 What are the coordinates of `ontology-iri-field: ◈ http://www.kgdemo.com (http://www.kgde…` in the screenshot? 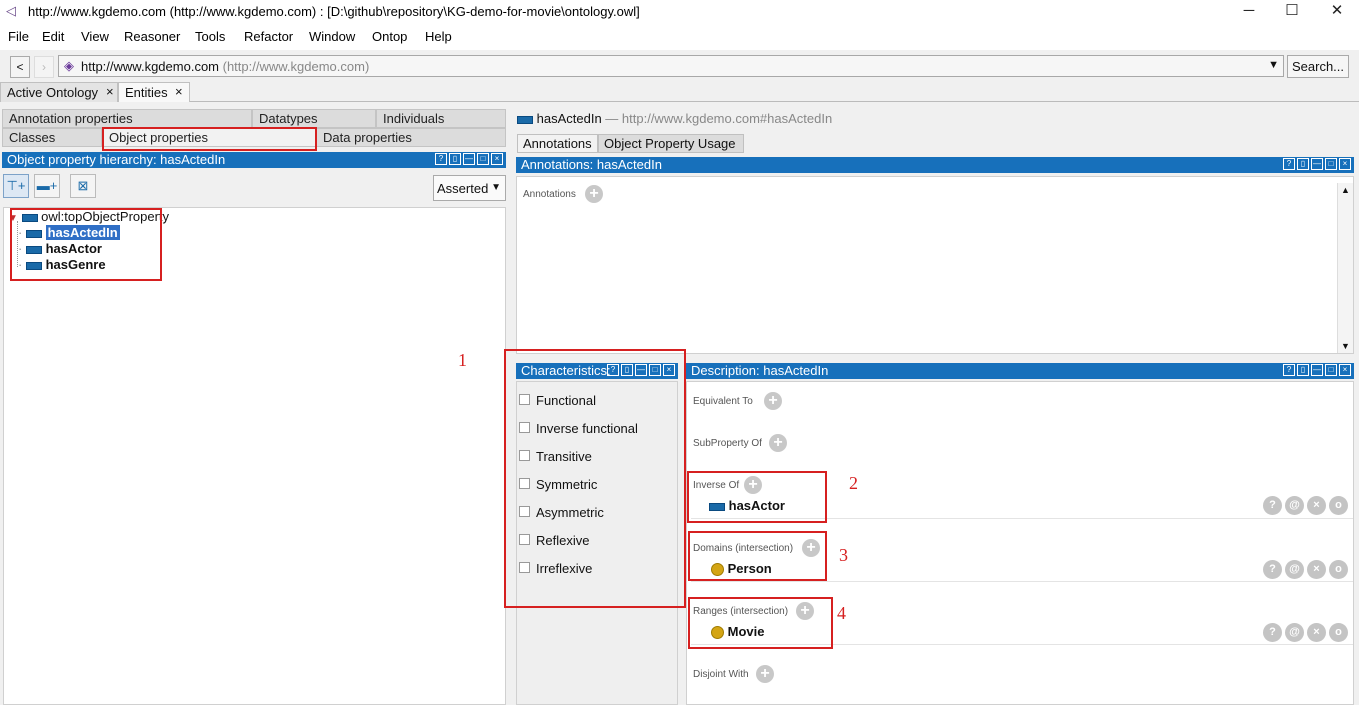 It's located at (671, 66).